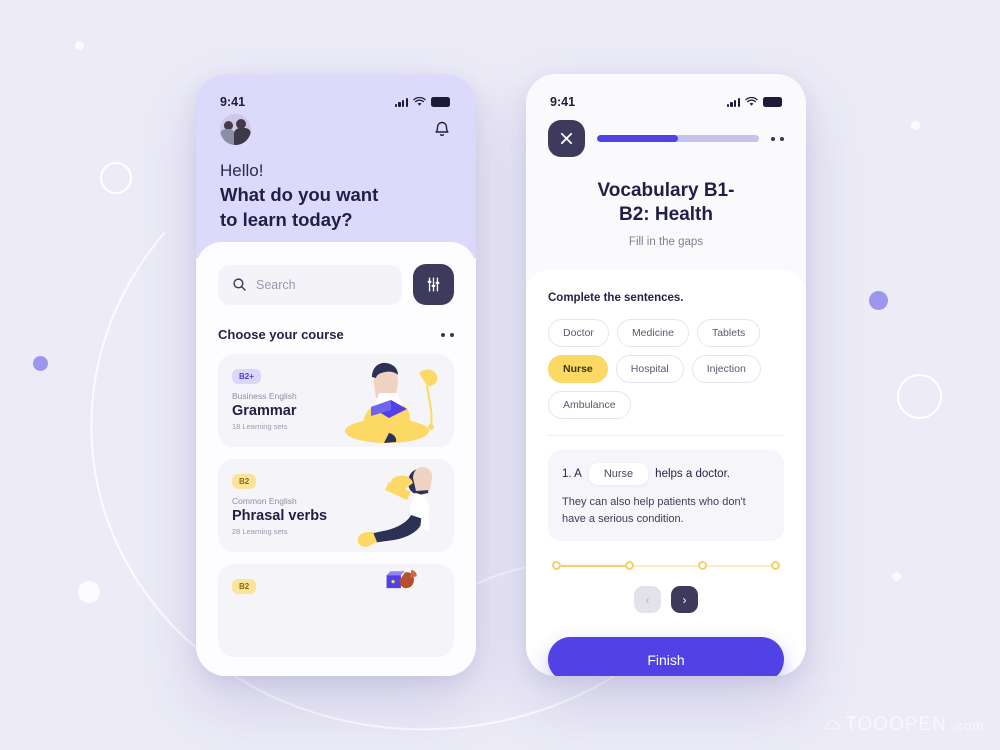 The width and height of the screenshot is (1000, 750). I want to click on section-title: Choose your course, so click(281, 335).